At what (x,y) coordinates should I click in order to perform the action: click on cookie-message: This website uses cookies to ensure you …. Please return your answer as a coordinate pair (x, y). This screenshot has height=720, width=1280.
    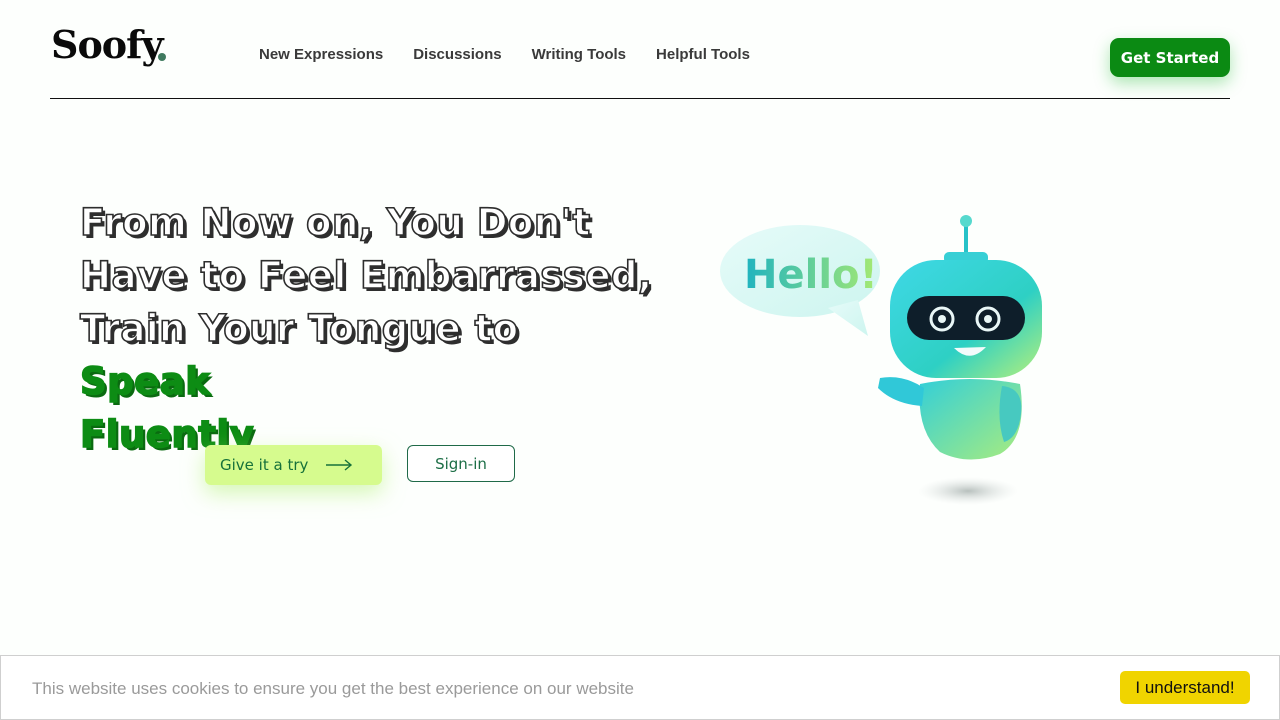
    Looking at the image, I should click on (333, 688).